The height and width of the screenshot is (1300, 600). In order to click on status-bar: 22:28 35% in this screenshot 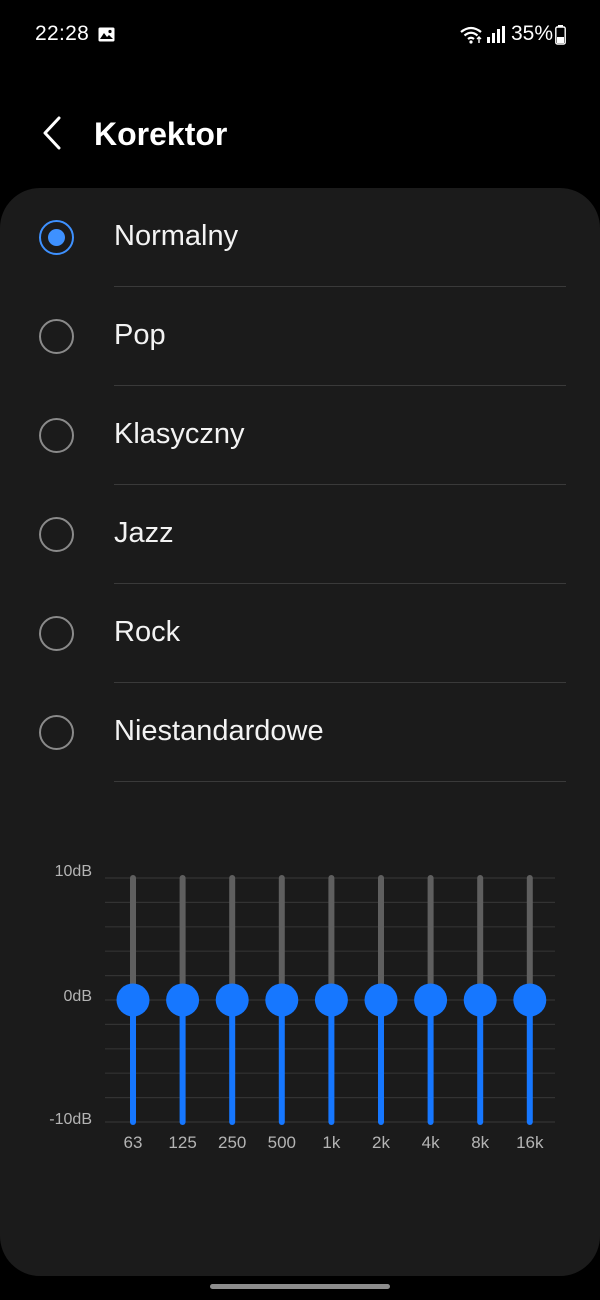, I will do `click(300, 35)`.